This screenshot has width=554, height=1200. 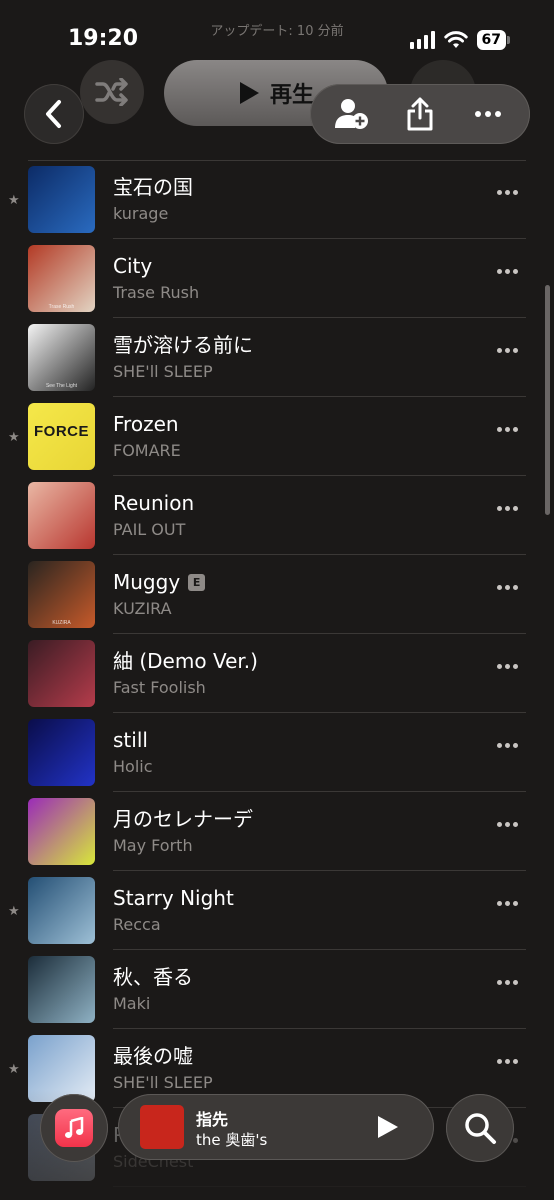 I want to click on mini-player-title: 指先, so click(x=212, y=1119).